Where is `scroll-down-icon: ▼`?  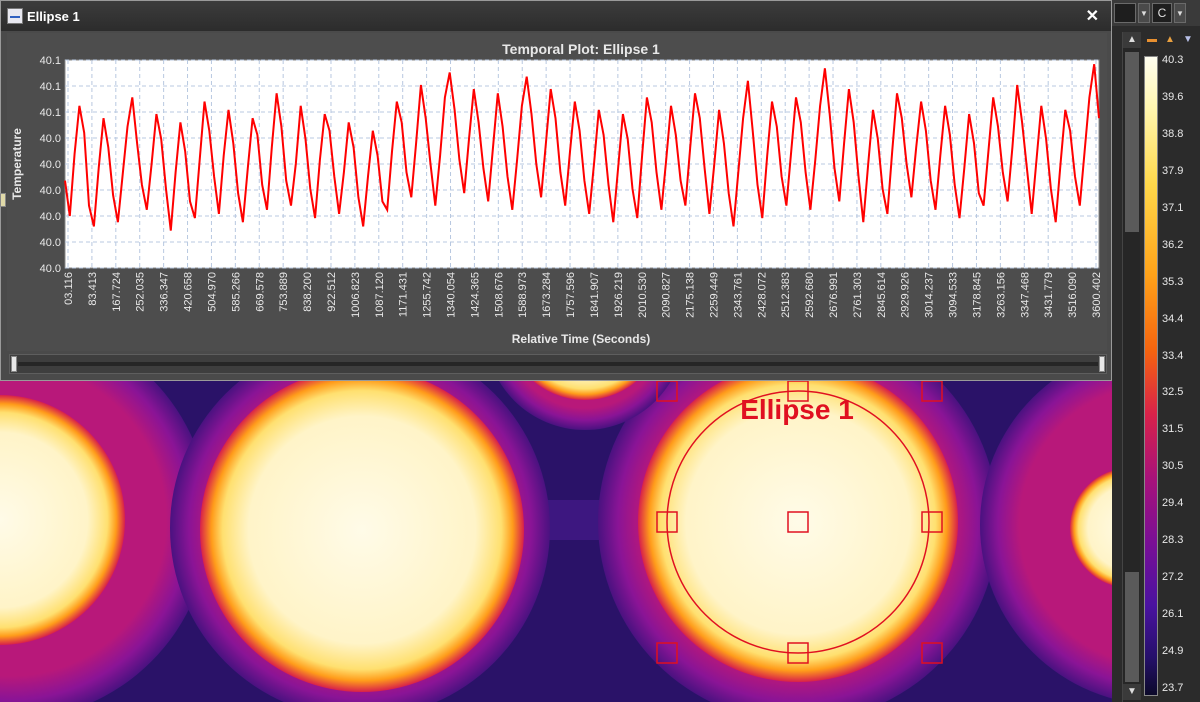
scroll-down-icon: ▼ is located at coordinates (1132, 692).